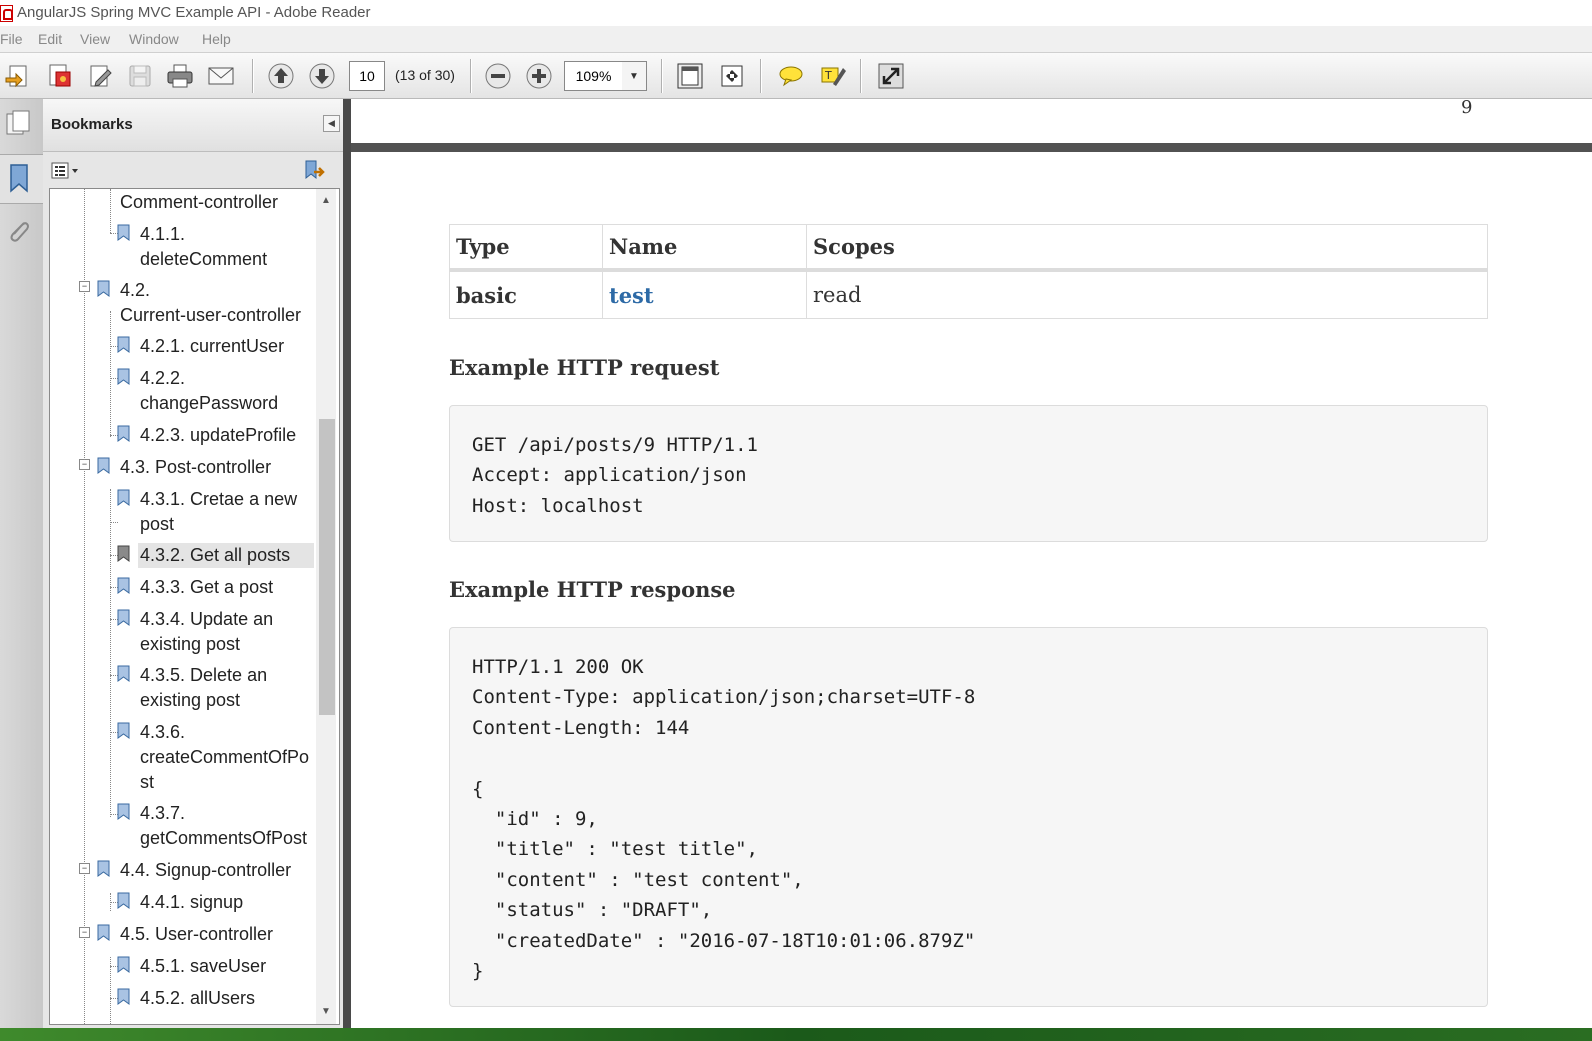  Describe the element at coordinates (223, 826) in the screenshot. I see `bookmark-4-3-7: 4.3.7. getCommentsOfPost` at that location.